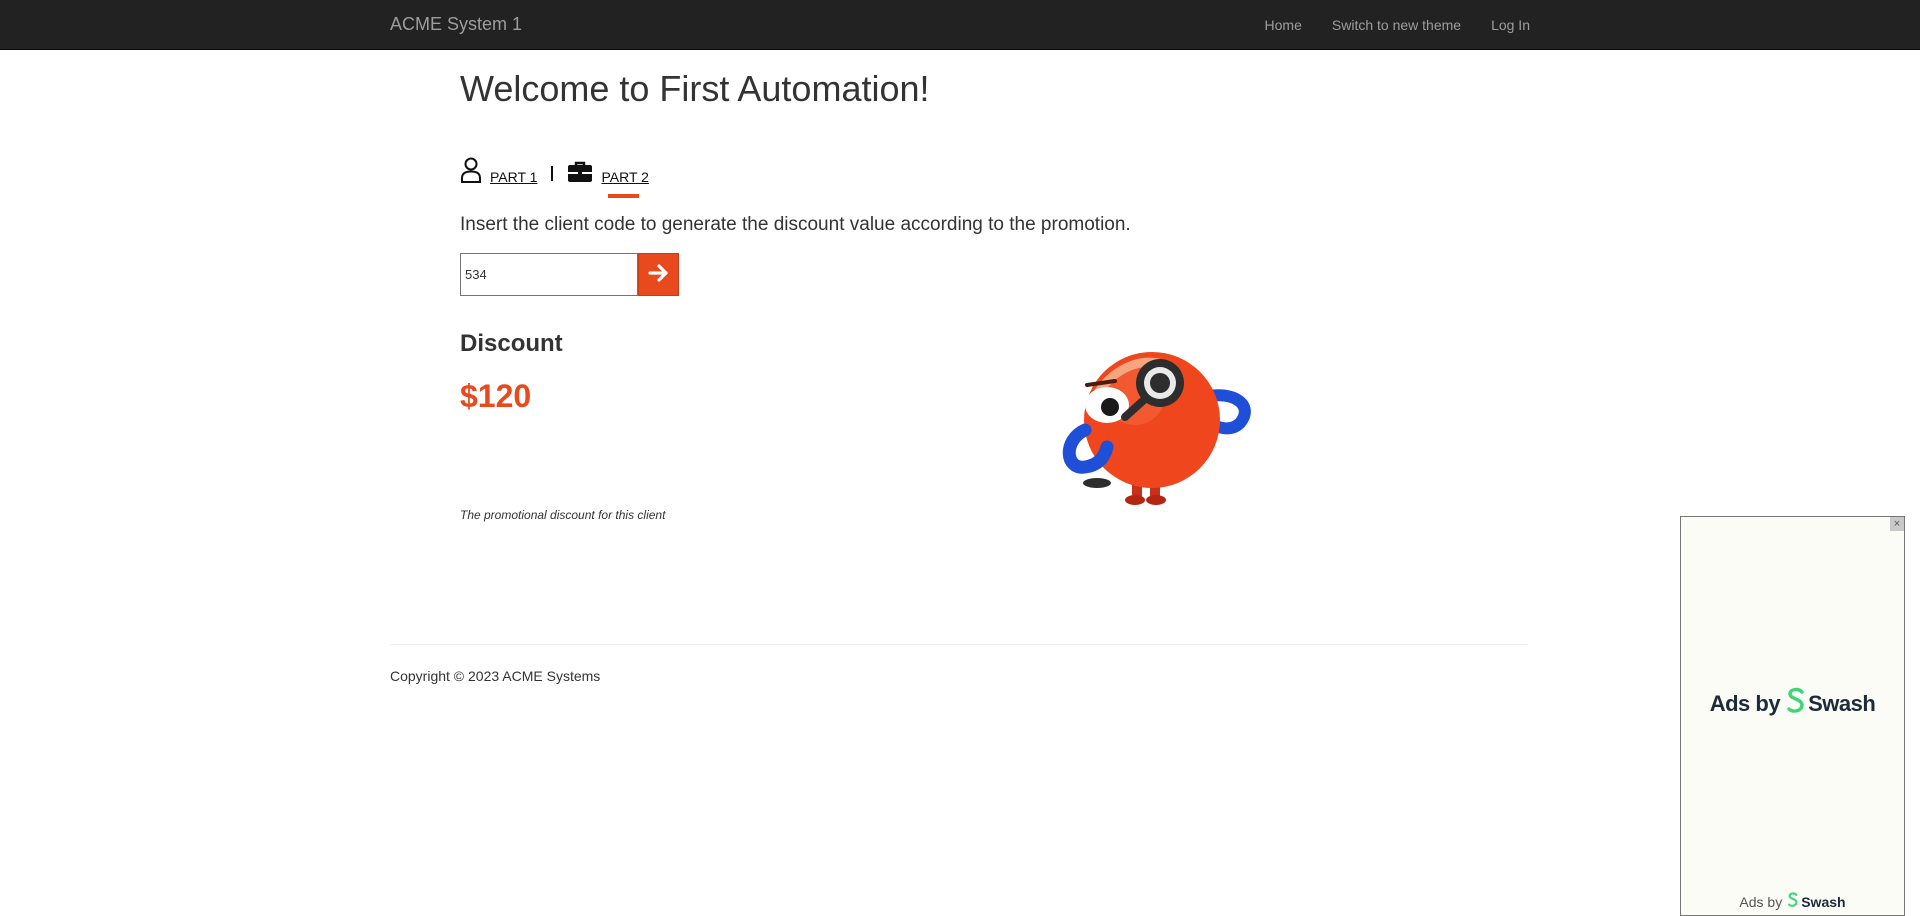 The width and height of the screenshot is (1920, 916). I want to click on tab-divider, so click(552, 173).